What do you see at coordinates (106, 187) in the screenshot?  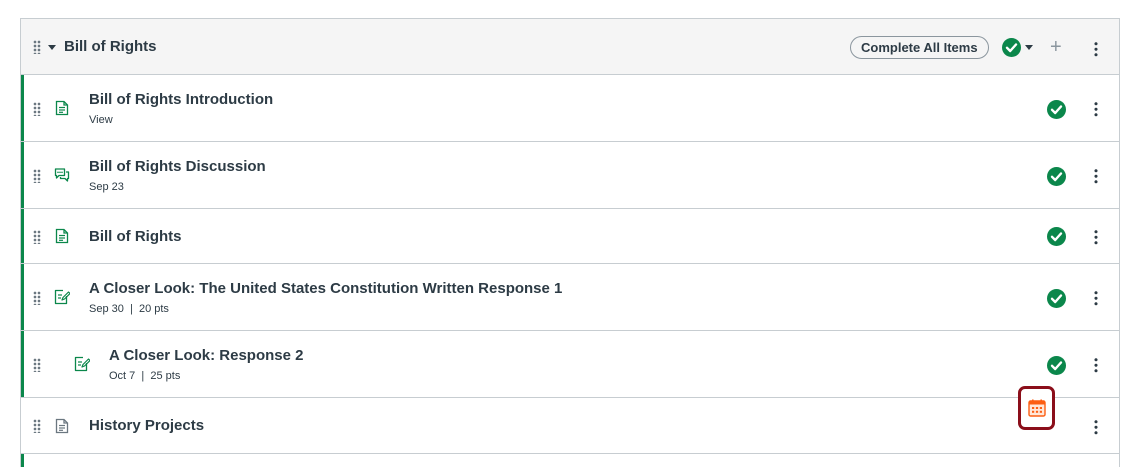 I see `item-meta: Sep 23` at bounding box center [106, 187].